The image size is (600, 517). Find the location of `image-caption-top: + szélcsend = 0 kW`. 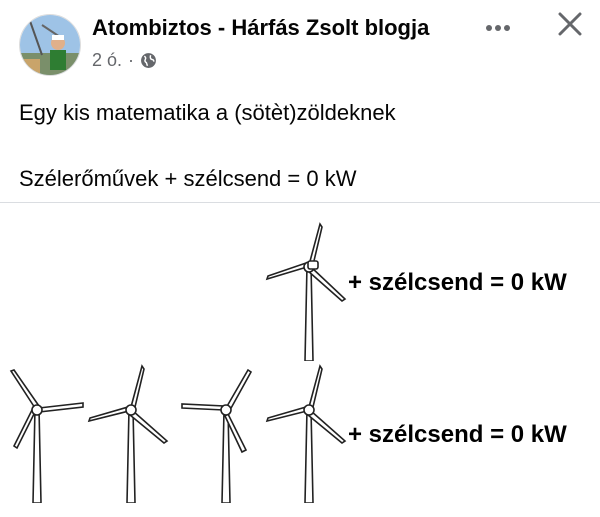

image-caption-top: + szélcsend = 0 kW is located at coordinates (457, 282).